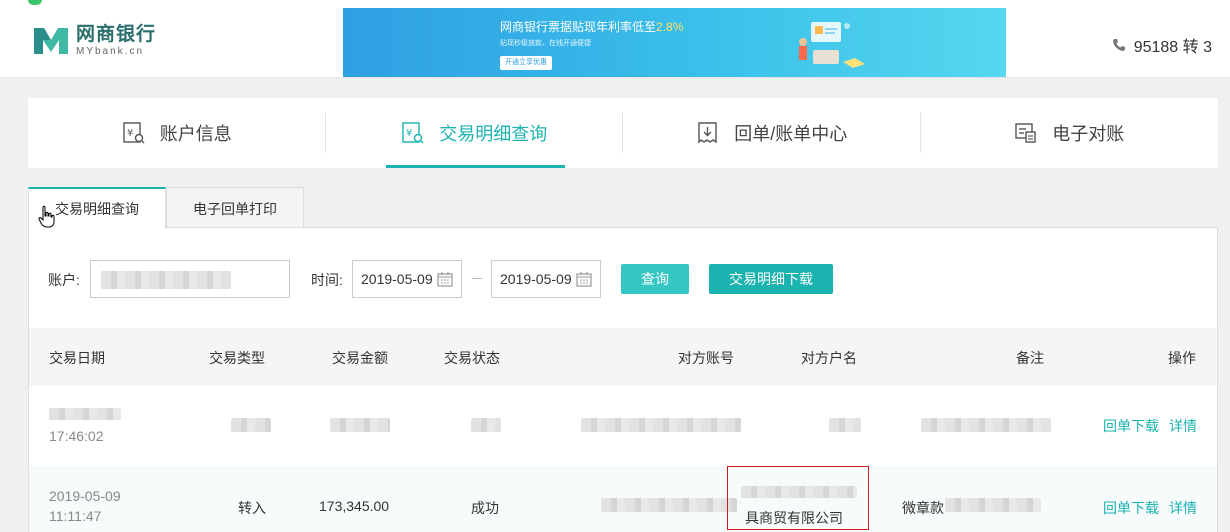 Image resolution: width=1230 pixels, height=532 pixels. What do you see at coordinates (35, 2) in the screenshot?
I see `top-accent` at bounding box center [35, 2].